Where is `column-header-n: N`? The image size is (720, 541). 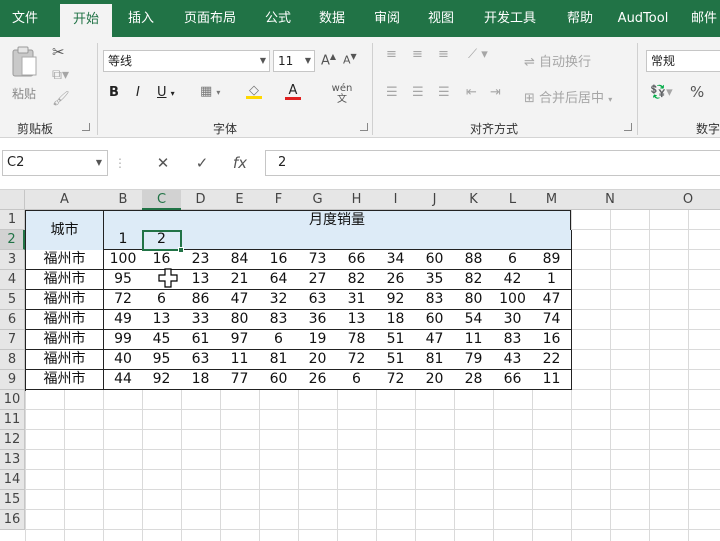 column-header-n: N is located at coordinates (610, 200).